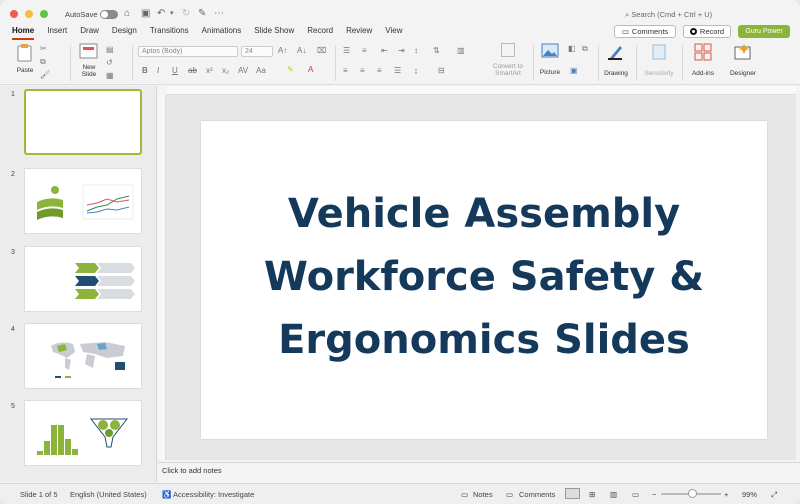 The image size is (800, 504). Describe the element at coordinates (441, 71) in the screenshot. I see `text-box-icon: ⊟` at that location.